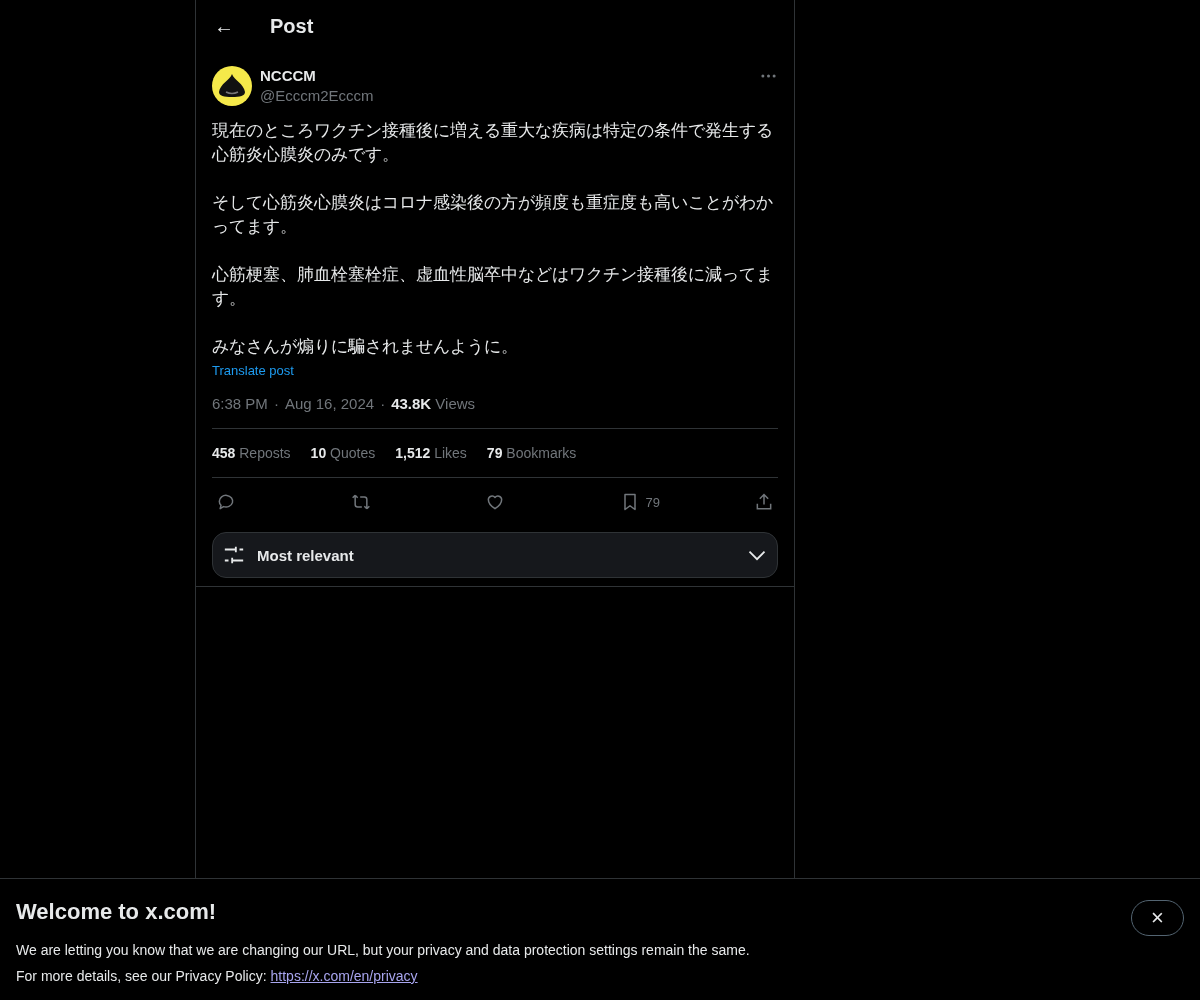  I want to click on translate-link: Translate post, so click(253, 370).